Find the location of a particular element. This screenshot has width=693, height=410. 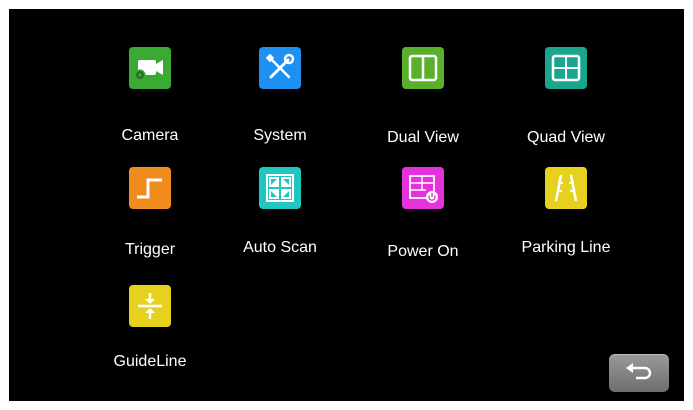

dual-view-menu-item: Dual View is located at coordinates (423, 97).